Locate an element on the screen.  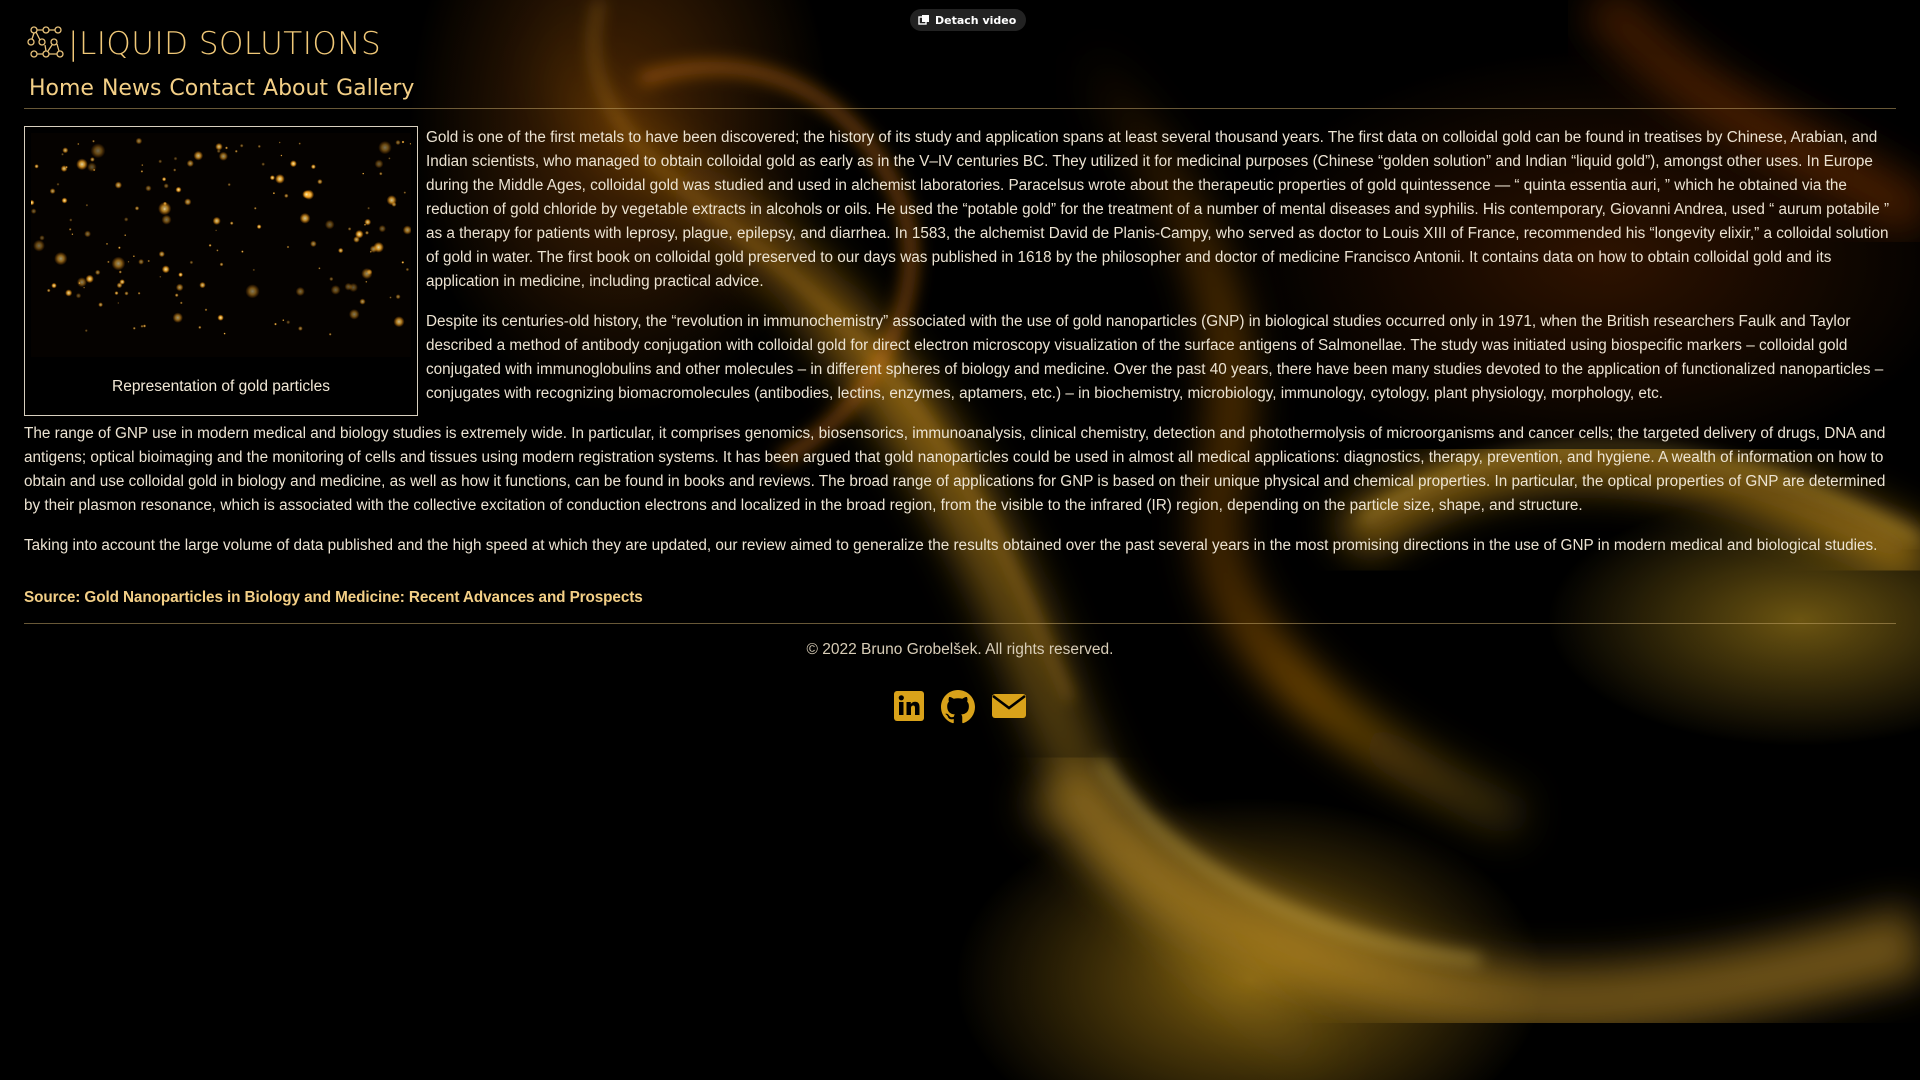
linkedin-icon is located at coordinates (909, 706).